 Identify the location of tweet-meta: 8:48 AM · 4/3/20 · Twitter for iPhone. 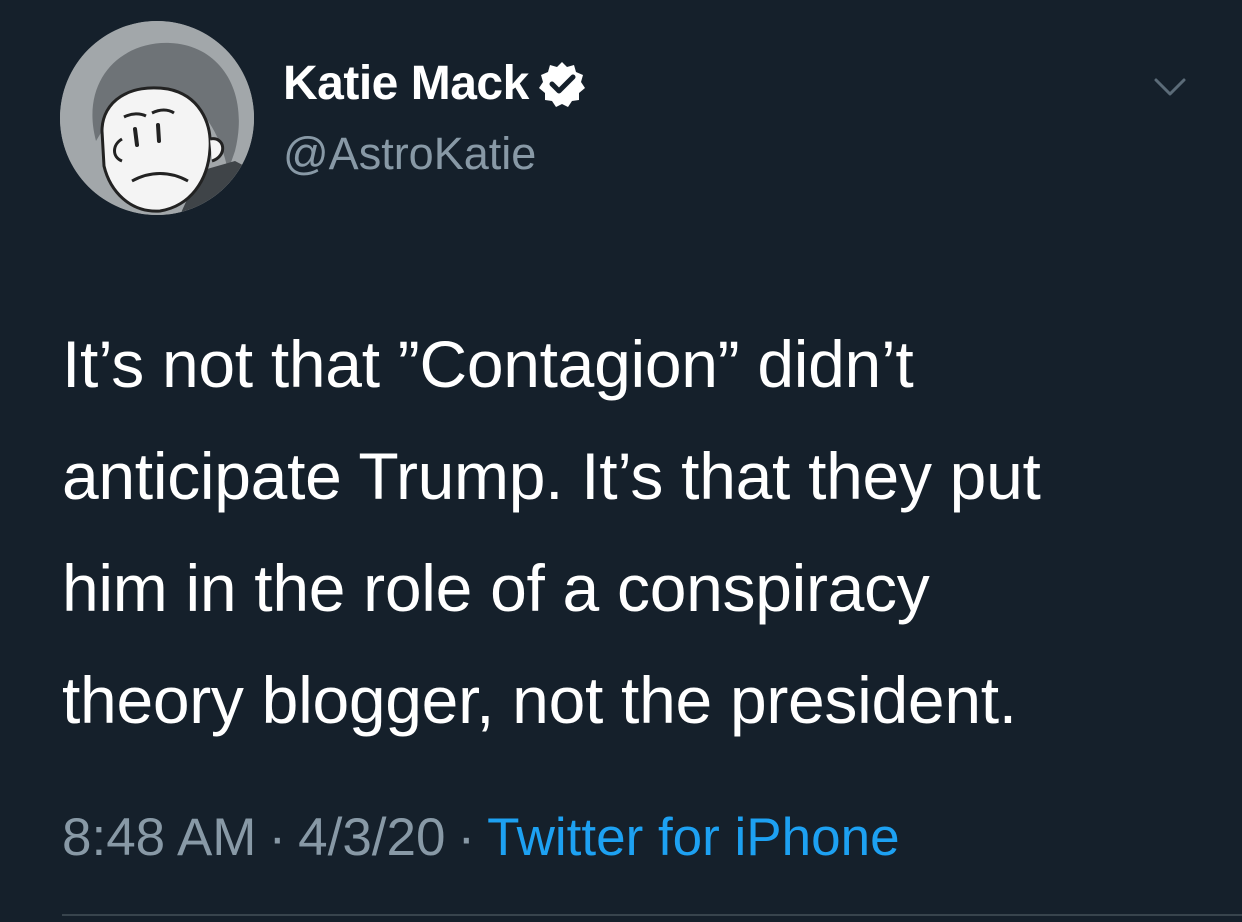
(481, 838).